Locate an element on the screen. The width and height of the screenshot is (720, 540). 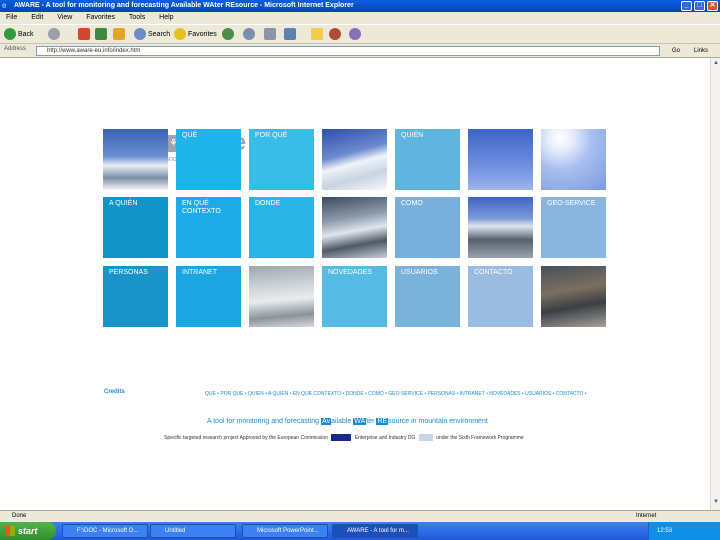
favorites-button: Favorites is located at coordinates (195, 35).